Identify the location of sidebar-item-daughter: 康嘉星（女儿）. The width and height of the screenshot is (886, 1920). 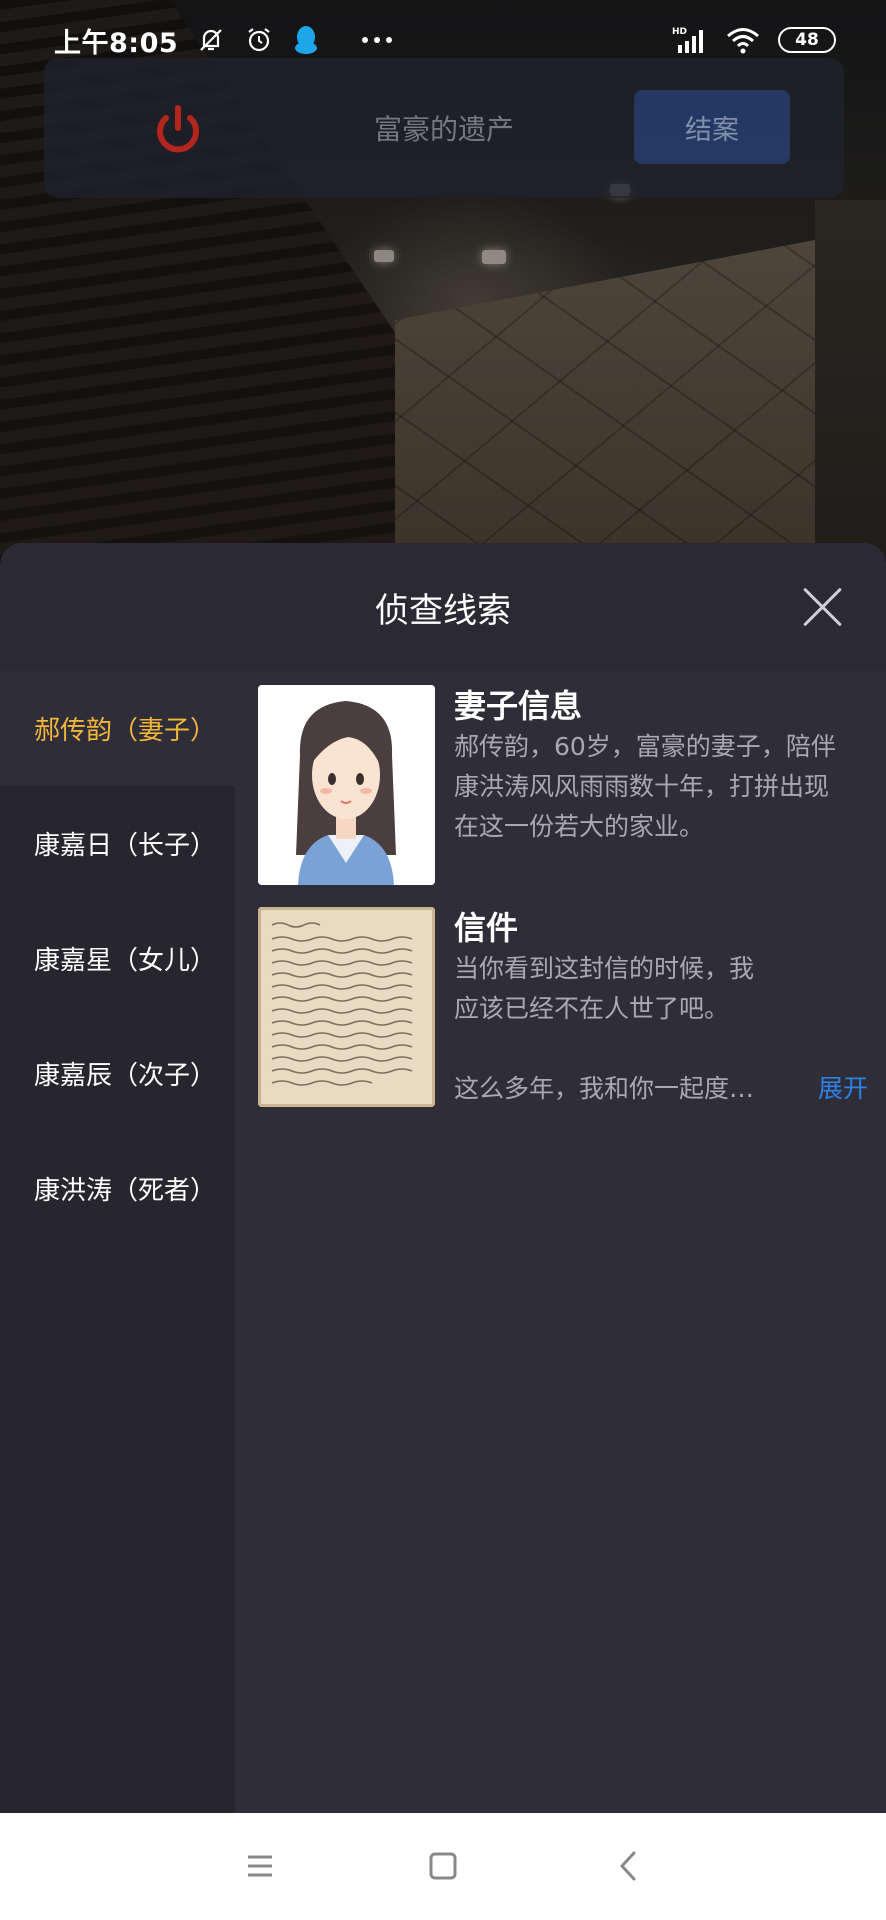
(117, 958).